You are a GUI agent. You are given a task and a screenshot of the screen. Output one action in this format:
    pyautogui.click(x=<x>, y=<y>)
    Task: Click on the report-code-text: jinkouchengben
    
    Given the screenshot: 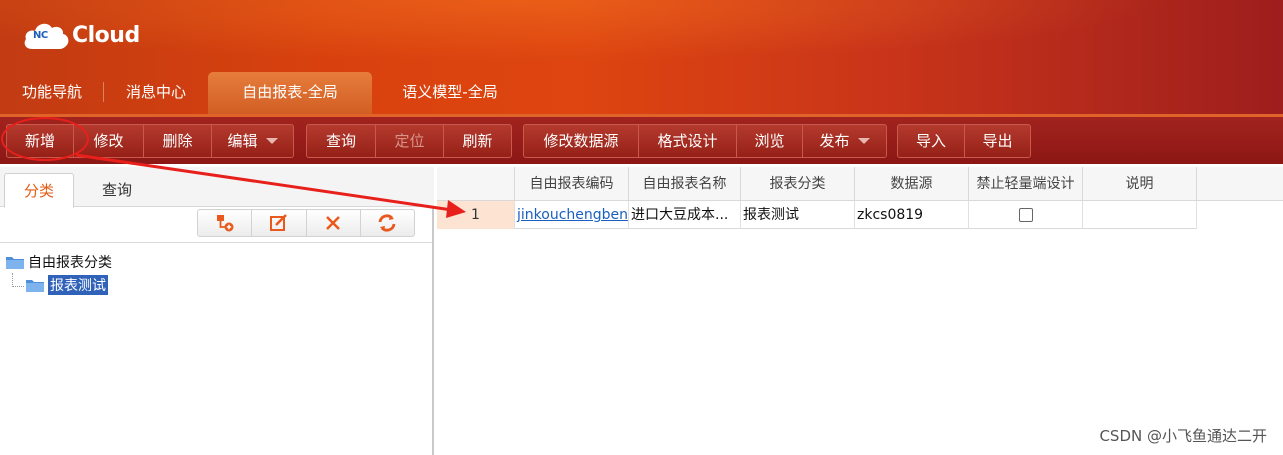 What is the action you would take?
    pyautogui.click(x=573, y=215)
    